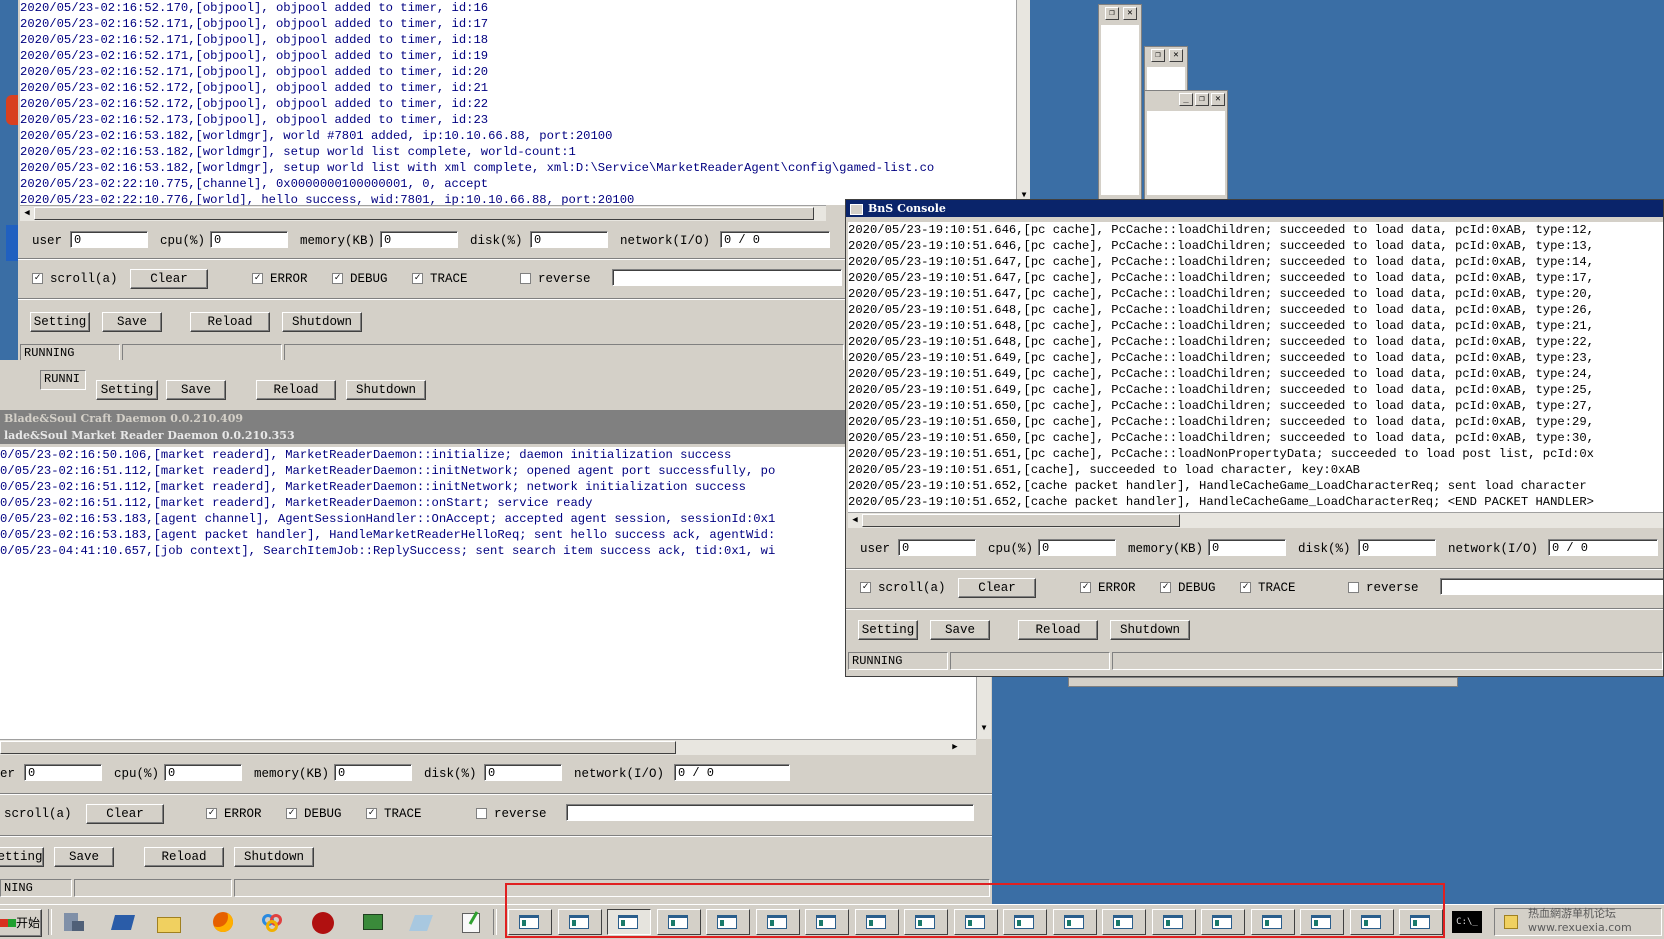  What do you see at coordinates (123, 922) in the screenshot?
I see `powershell-icon` at bounding box center [123, 922].